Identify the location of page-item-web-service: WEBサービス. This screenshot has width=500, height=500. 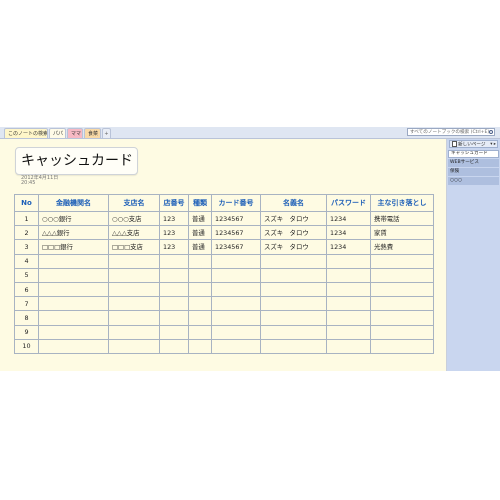
(473, 163).